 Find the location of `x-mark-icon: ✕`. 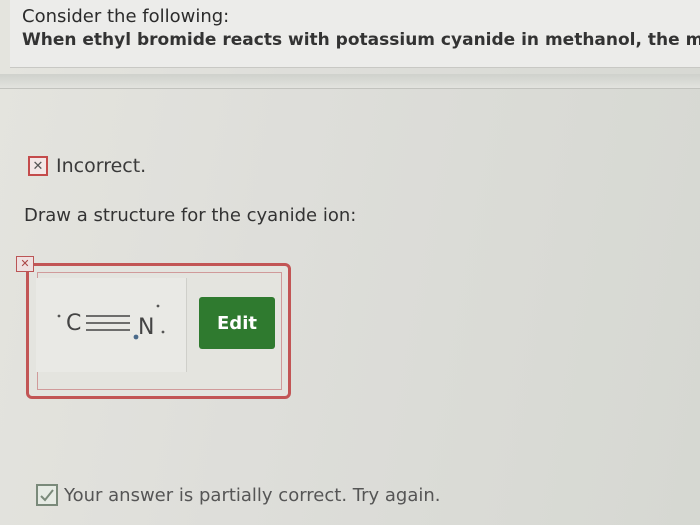

x-mark-icon: ✕ is located at coordinates (38, 166).